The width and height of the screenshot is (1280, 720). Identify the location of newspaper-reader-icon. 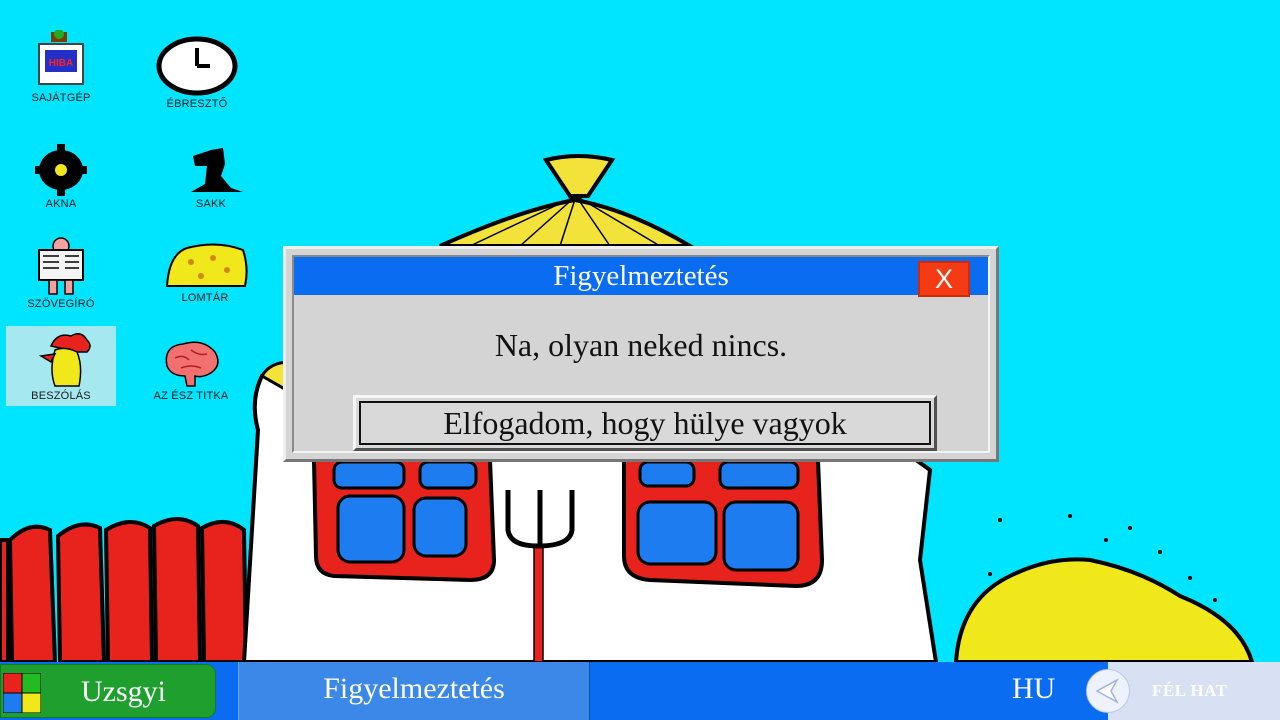
(61, 266).